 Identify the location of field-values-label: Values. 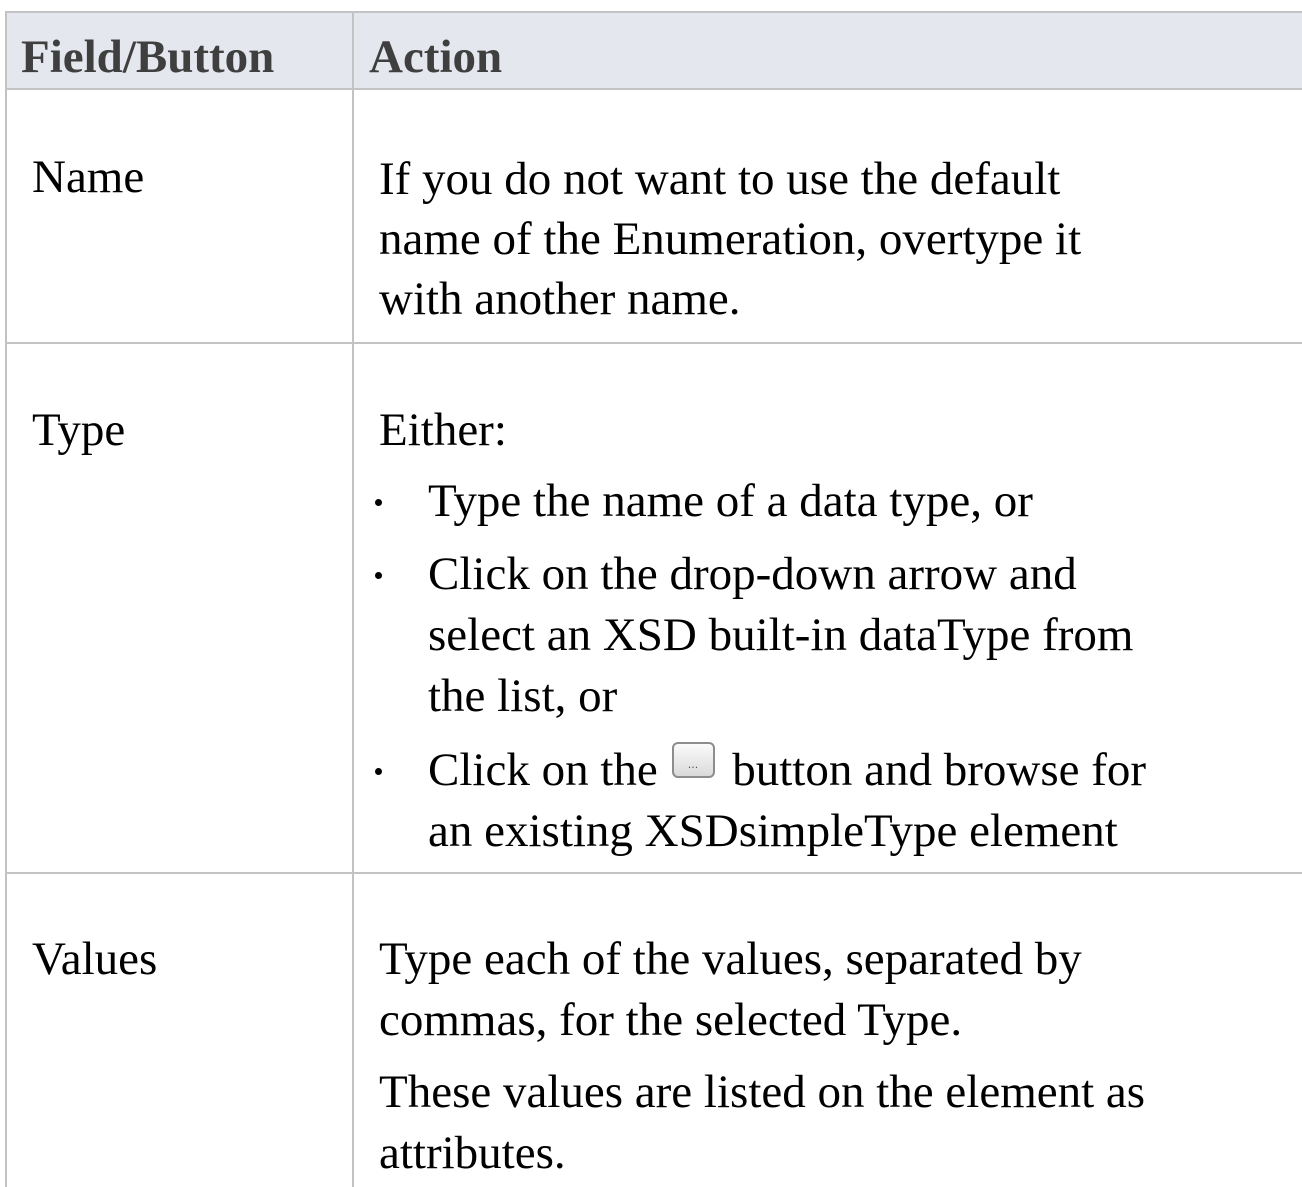
(95, 959).